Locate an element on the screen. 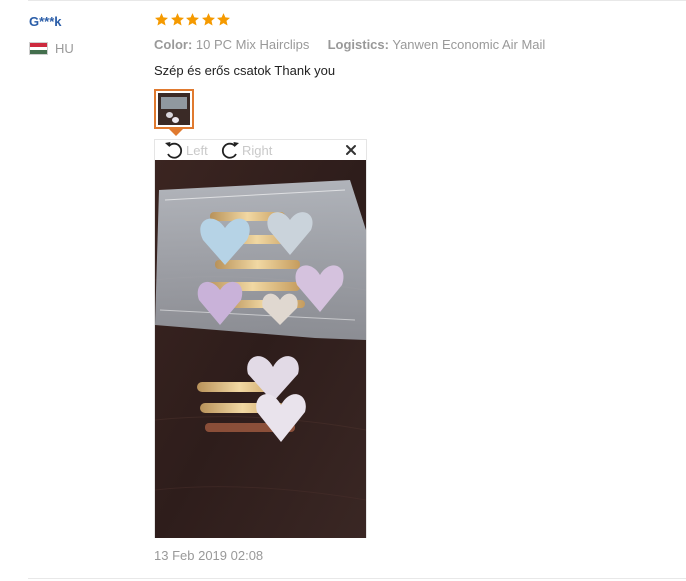  viewer-toolbar: Left Right is located at coordinates (260, 150).